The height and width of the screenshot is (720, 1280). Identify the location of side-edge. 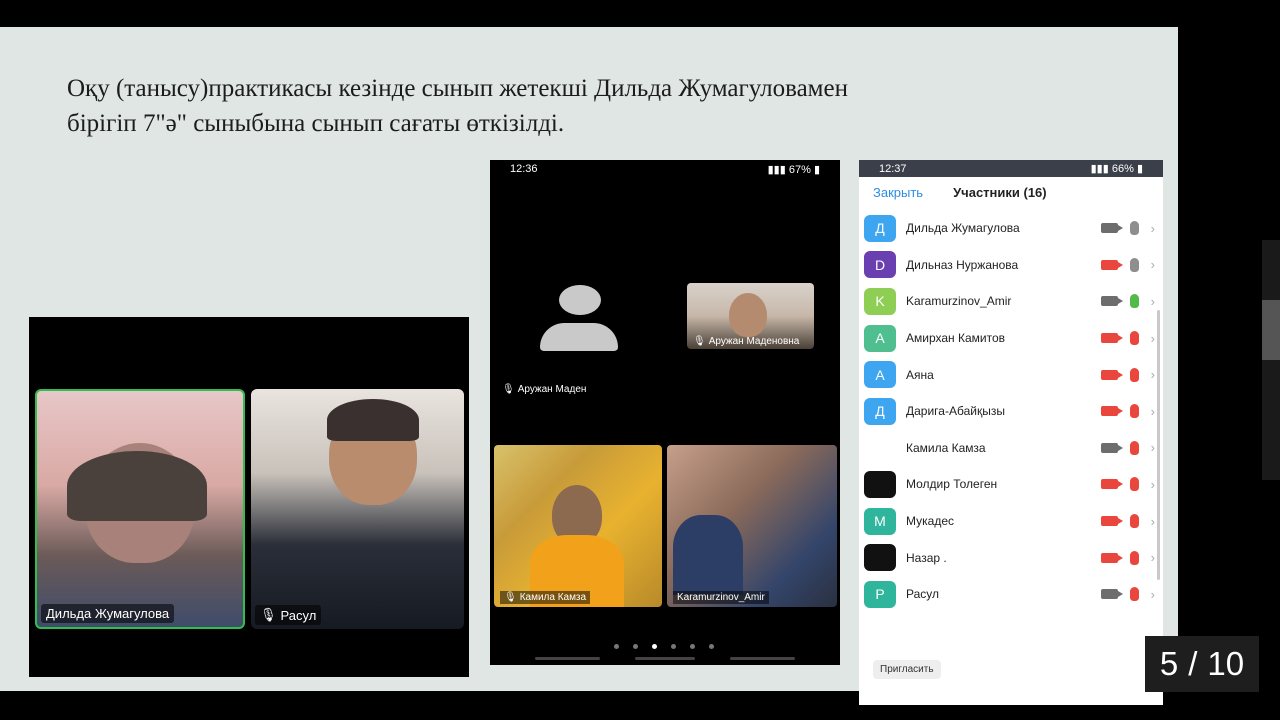
(1271, 360).